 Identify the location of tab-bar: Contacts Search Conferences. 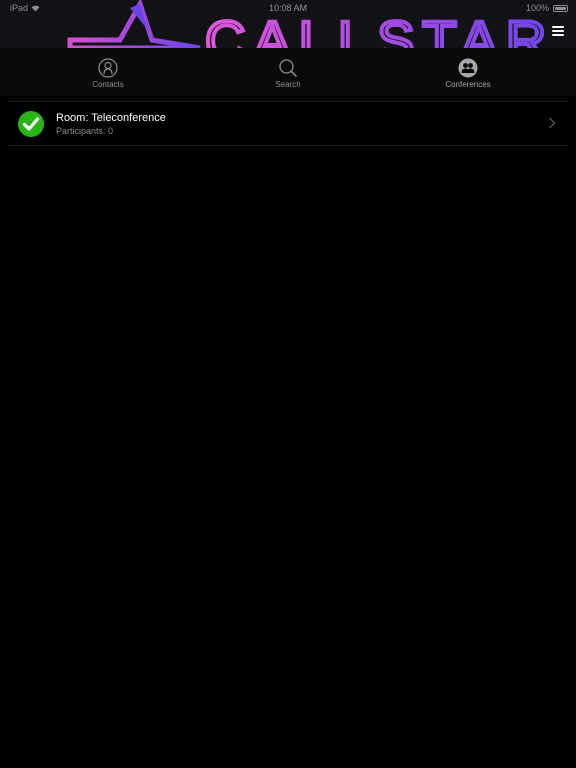
(288, 72).